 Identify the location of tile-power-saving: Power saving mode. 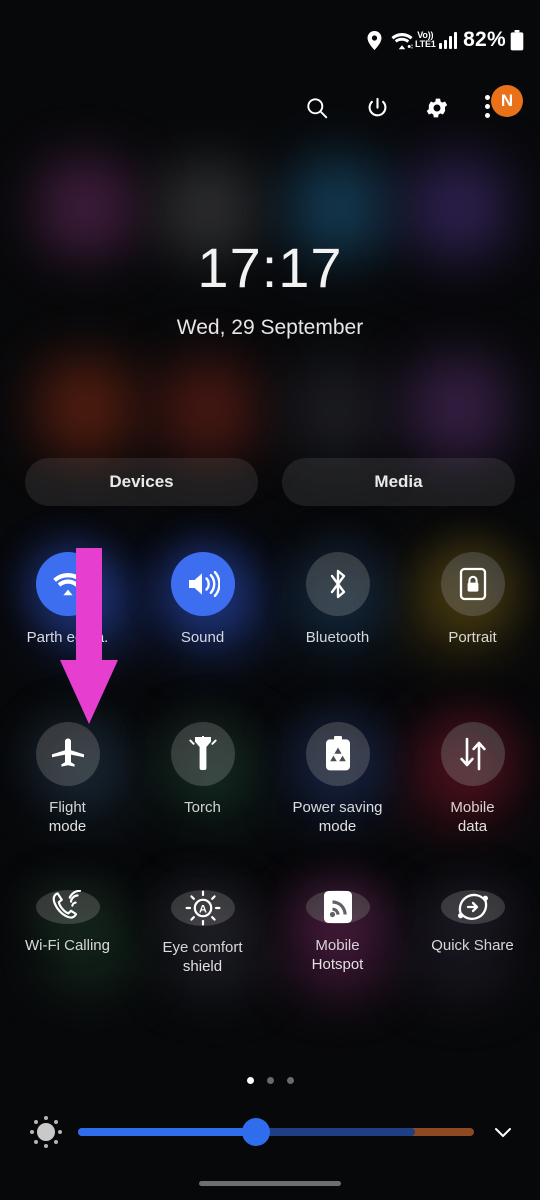
(337, 806).